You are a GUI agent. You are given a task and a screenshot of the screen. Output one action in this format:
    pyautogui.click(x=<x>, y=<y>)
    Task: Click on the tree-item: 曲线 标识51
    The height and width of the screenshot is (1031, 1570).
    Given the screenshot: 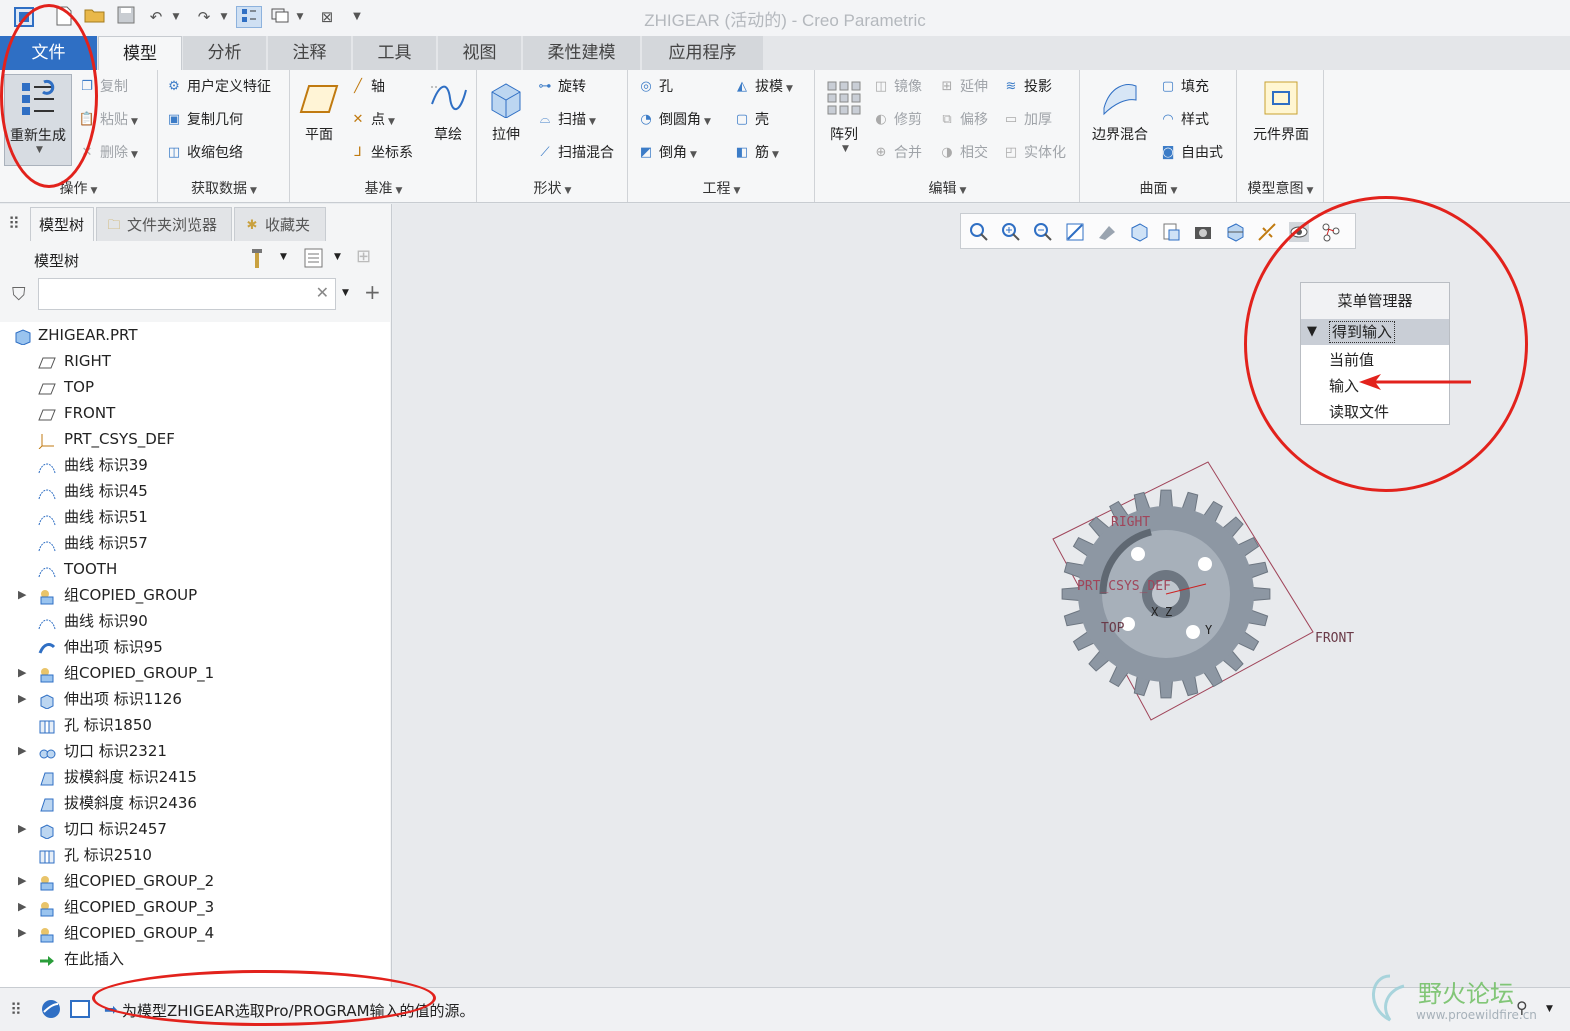 What is the action you would take?
    pyautogui.click(x=195, y=517)
    